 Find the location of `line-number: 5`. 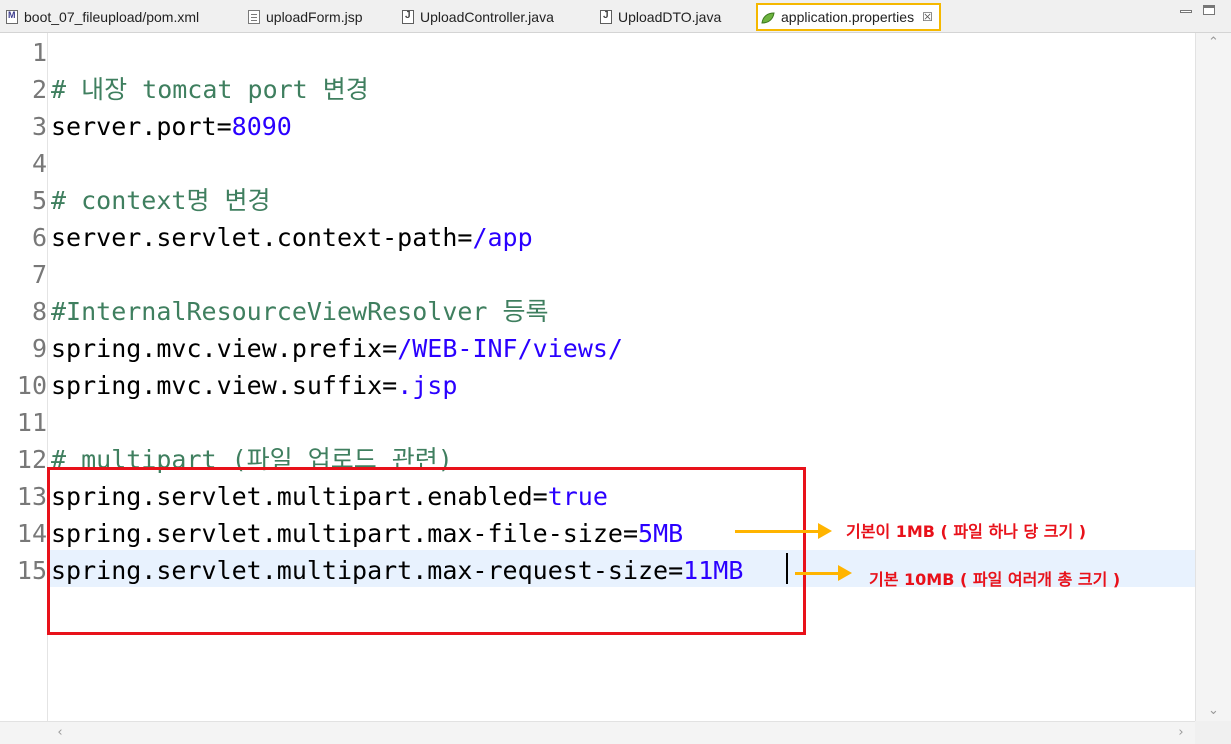

line-number: 5 is located at coordinates (39, 200).